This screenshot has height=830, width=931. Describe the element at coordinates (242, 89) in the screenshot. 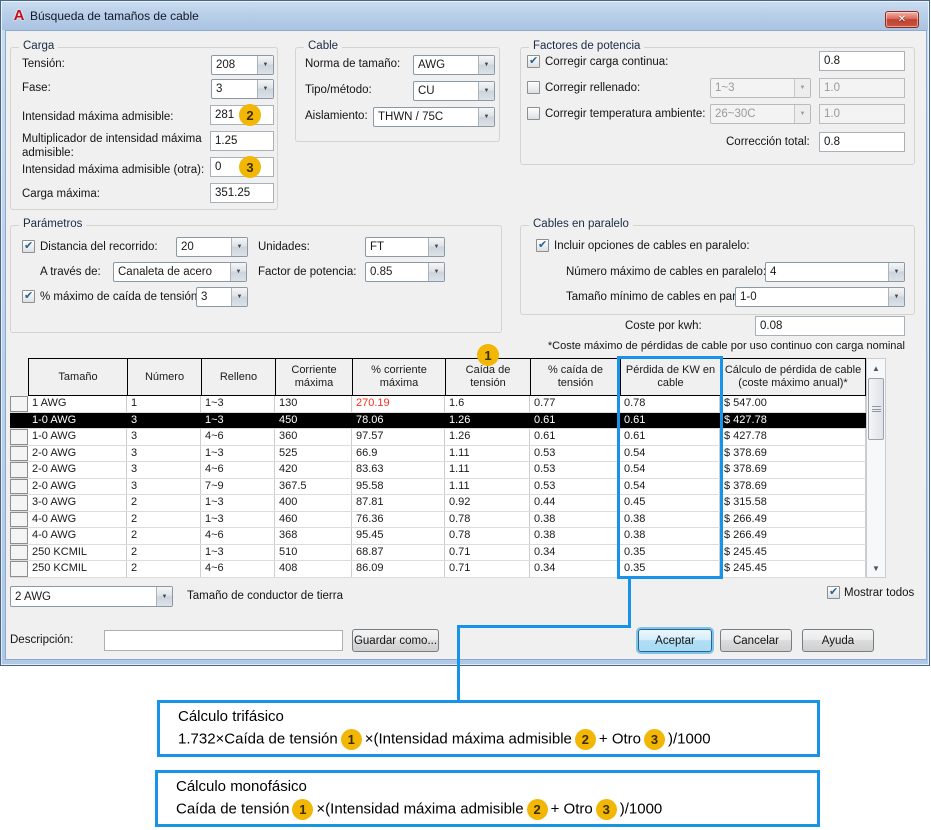

I see `fase-select: 3 ▼` at that location.